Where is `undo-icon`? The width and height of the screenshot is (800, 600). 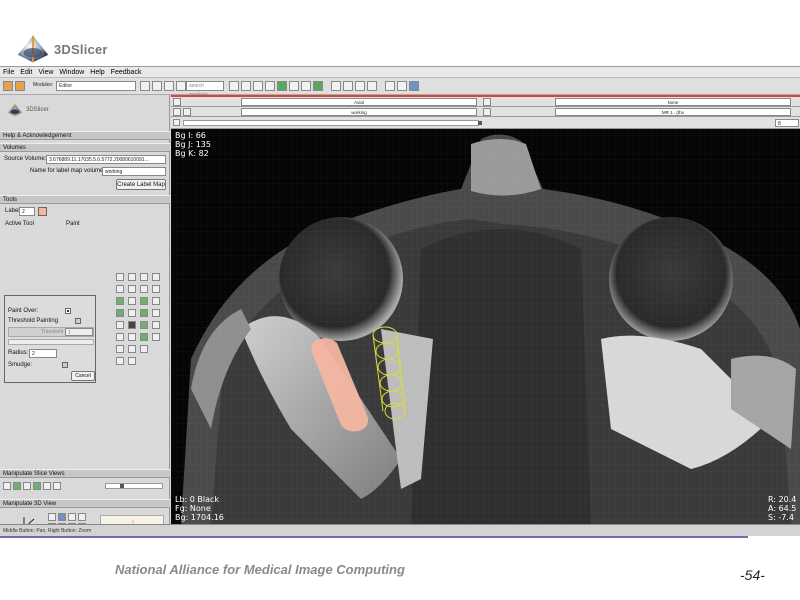
undo-icon is located at coordinates (414, 86).